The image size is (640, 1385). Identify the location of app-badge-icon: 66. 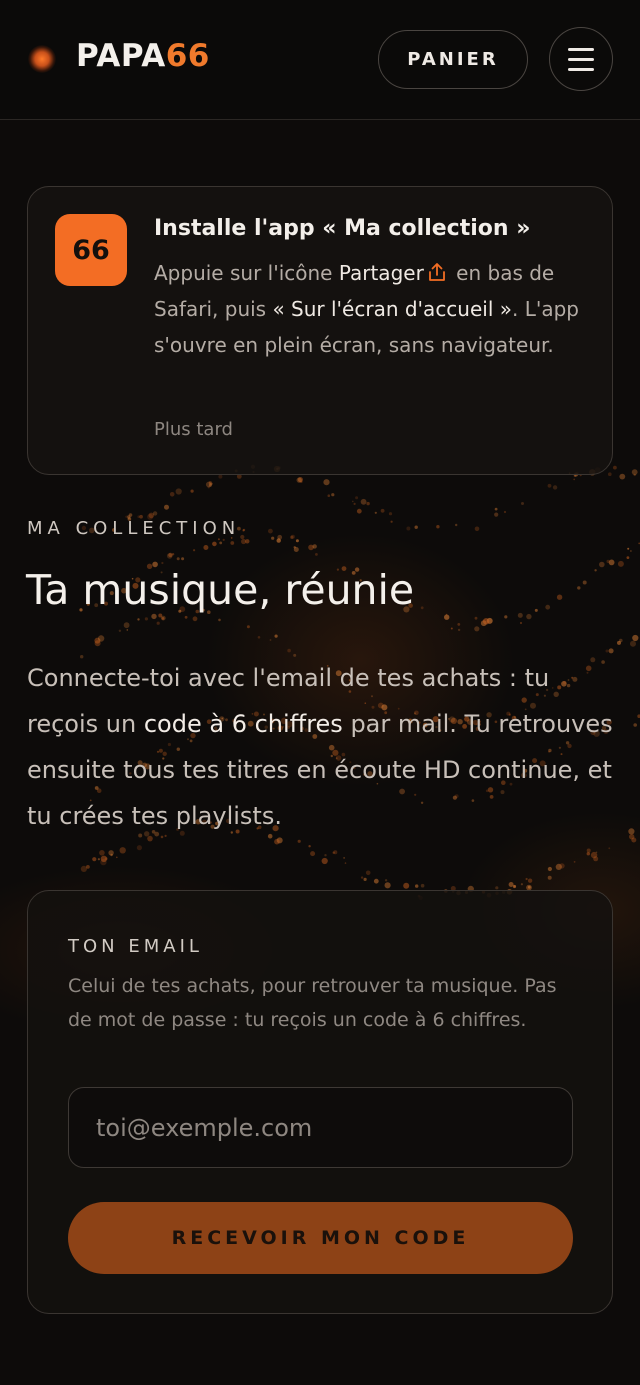
(91, 250).